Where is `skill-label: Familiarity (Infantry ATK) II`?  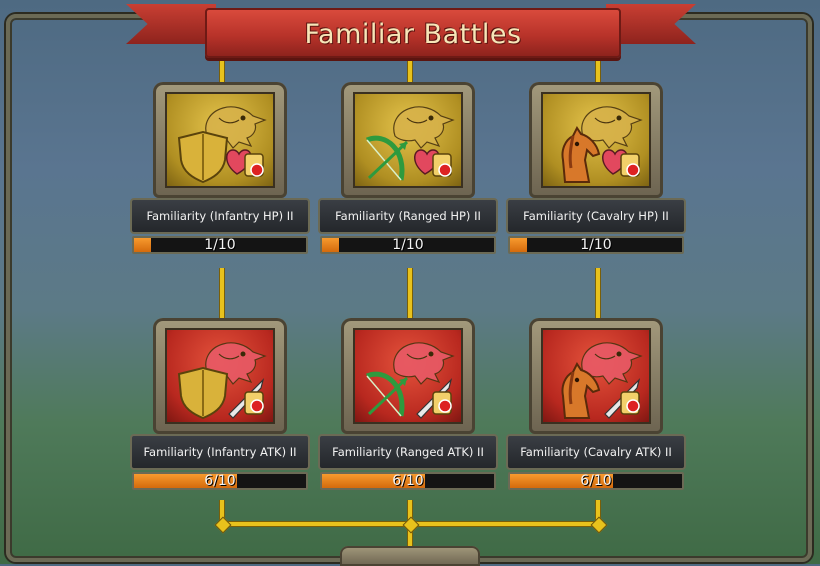
skill-label: Familiarity (Infantry ATK) II is located at coordinates (220, 452).